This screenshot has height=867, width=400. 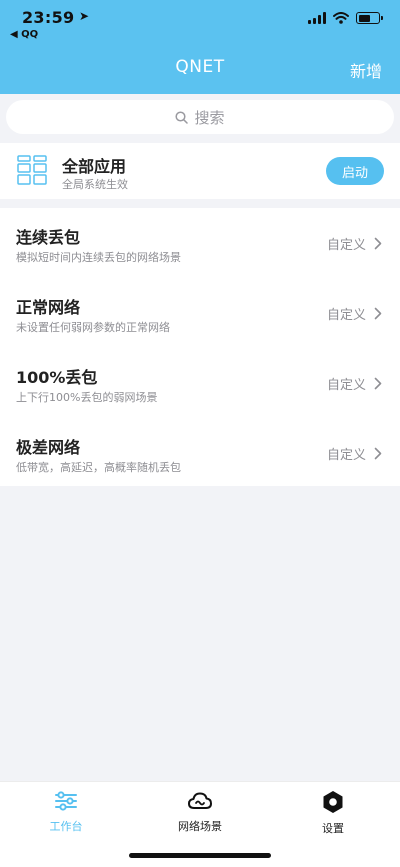 I want to click on list-item: 100%丢包 上下行100%丢包的弱网场景 自定义, so click(x=200, y=383).